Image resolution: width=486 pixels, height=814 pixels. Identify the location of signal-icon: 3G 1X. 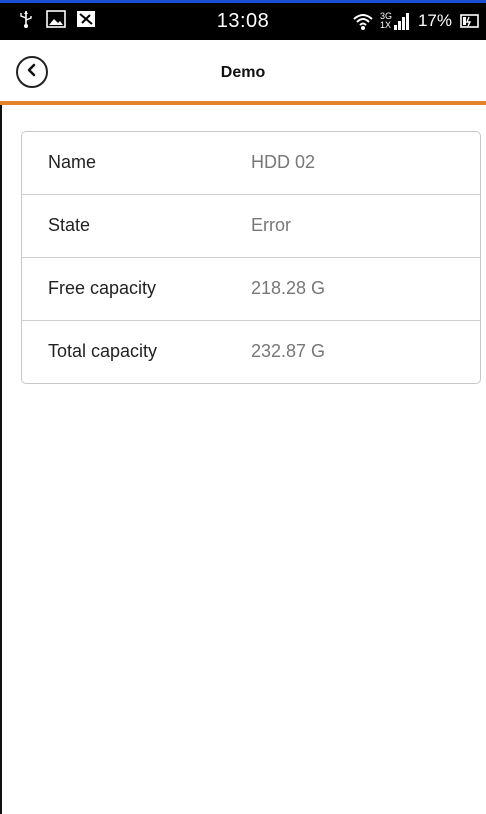
(395, 21).